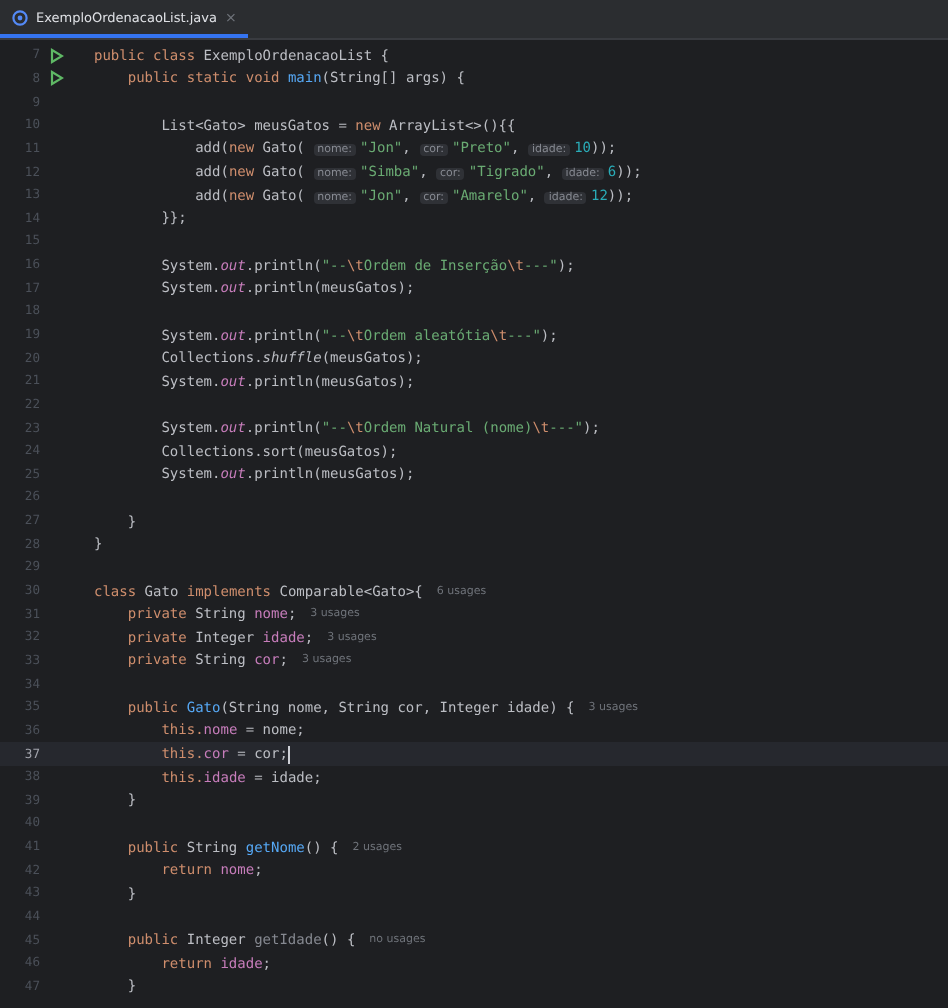 The width and height of the screenshot is (948, 1008). What do you see at coordinates (20, 17) in the screenshot?
I see `file-icon` at bounding box center [20, 17].